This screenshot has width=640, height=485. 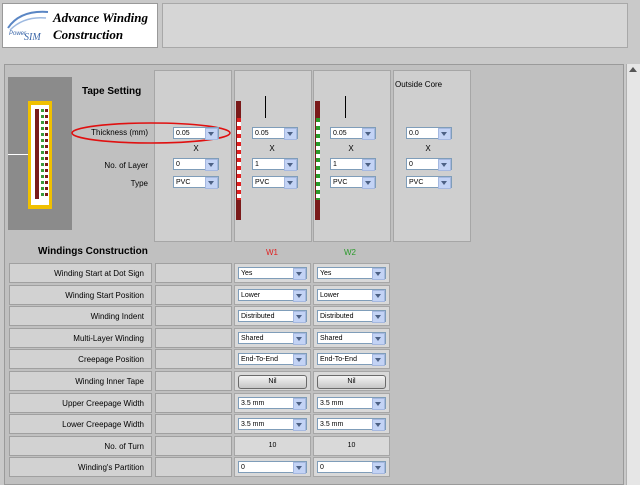 I want to click on w2-select: Lower, so click(x=351, y=295).